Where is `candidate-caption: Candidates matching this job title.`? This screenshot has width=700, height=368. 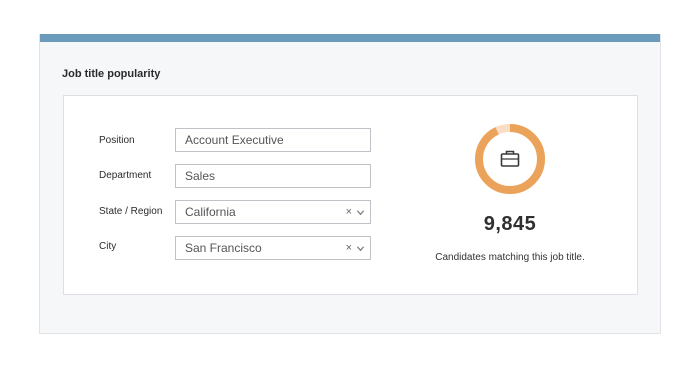
candidate-caption: Candidates matching this job title. is located at coordinates (510, 257).